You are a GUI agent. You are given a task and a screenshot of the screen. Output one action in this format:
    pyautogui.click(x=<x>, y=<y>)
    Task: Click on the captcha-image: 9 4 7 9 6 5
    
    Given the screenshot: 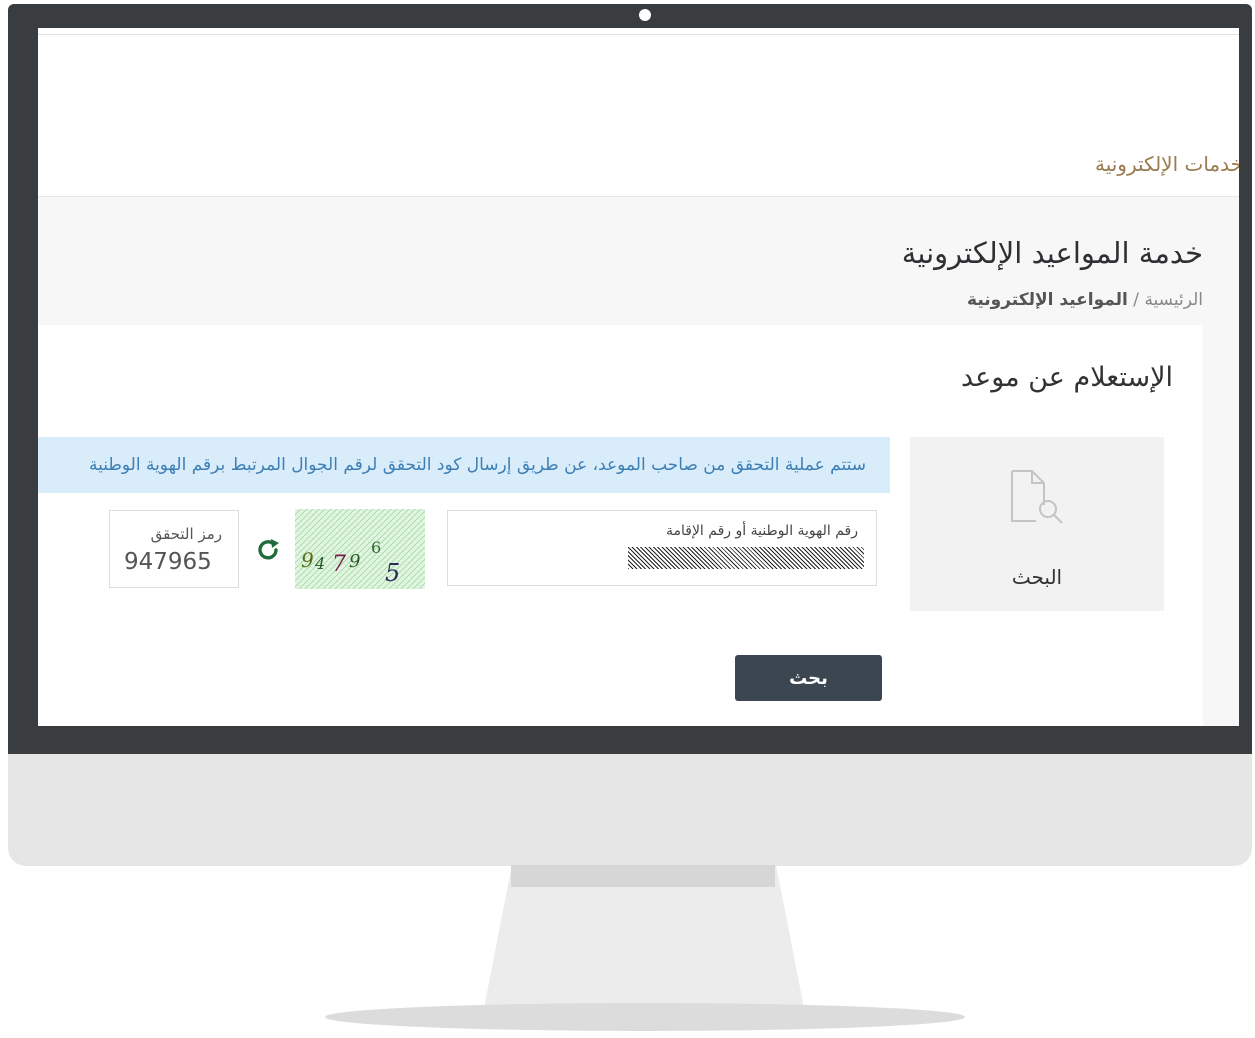 What is the action you would take?
    pyautogui.click(x=360, y=549)
    